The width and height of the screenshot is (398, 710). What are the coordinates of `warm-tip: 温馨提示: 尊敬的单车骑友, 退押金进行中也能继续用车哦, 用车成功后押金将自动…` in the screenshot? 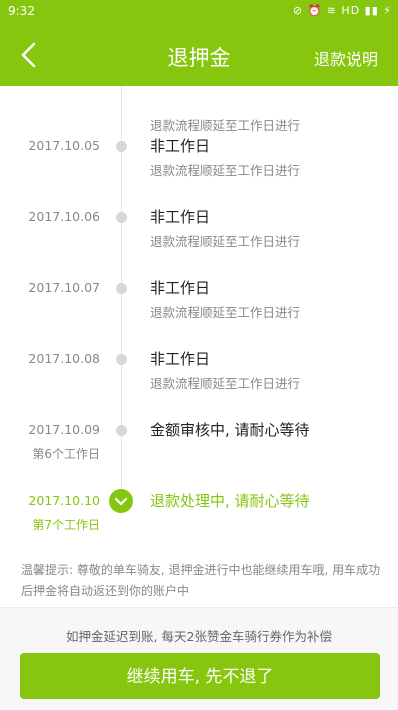 It's located at (201, 580).